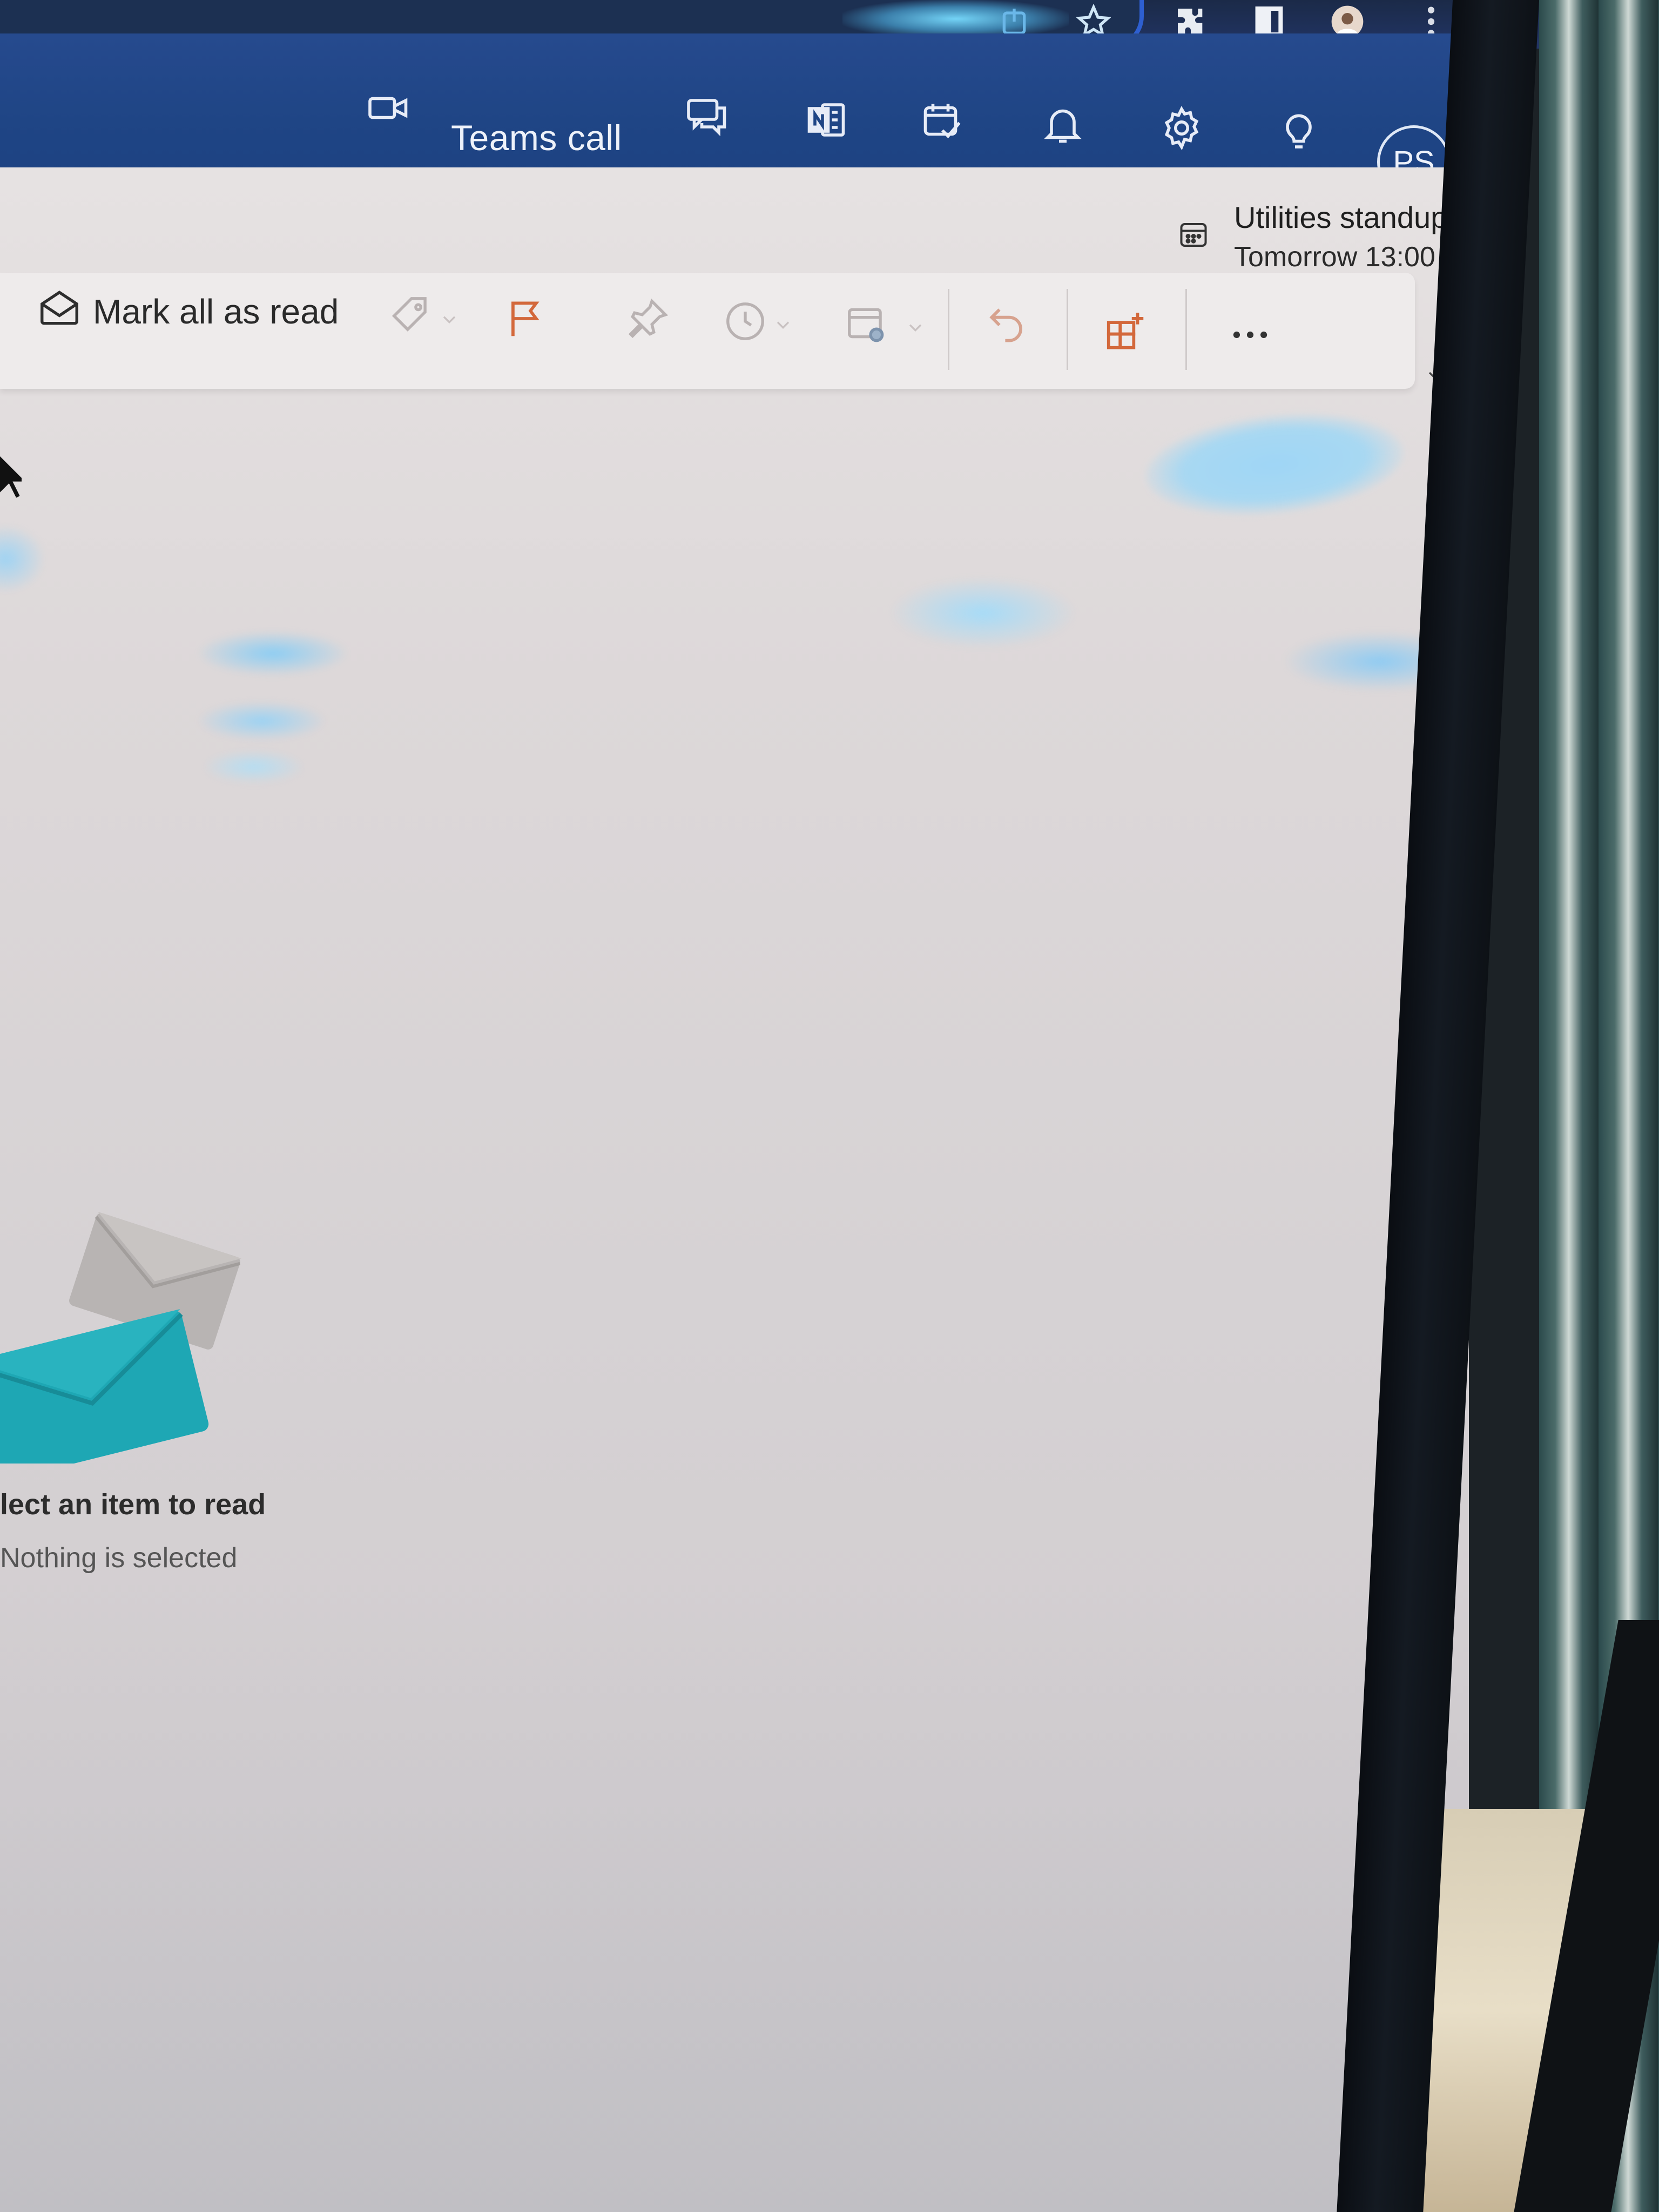 The height and width of the screenshot is (2212, 1659). I want to click on bell-icon, so click(1063, 124).